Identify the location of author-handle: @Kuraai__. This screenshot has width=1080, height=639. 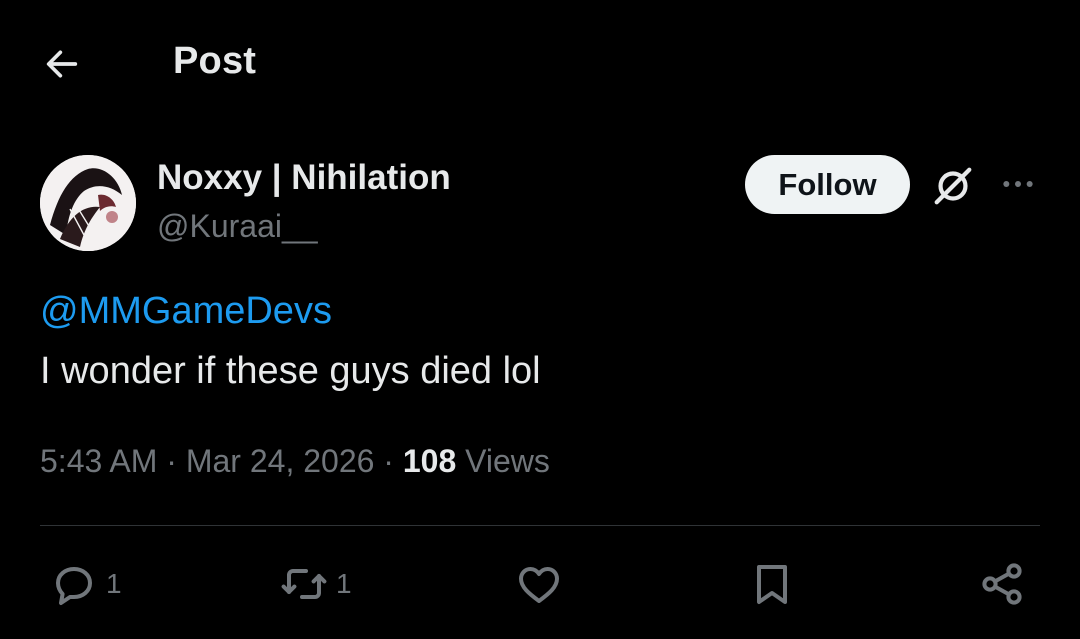
(237, 226).